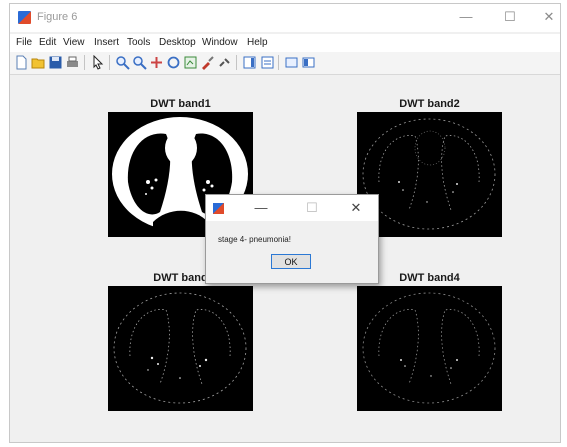 The image size is (567, 447). Describe the element at coordinates (173, 62) in the screenshot. I see `rotate-3d-icon` at that location.